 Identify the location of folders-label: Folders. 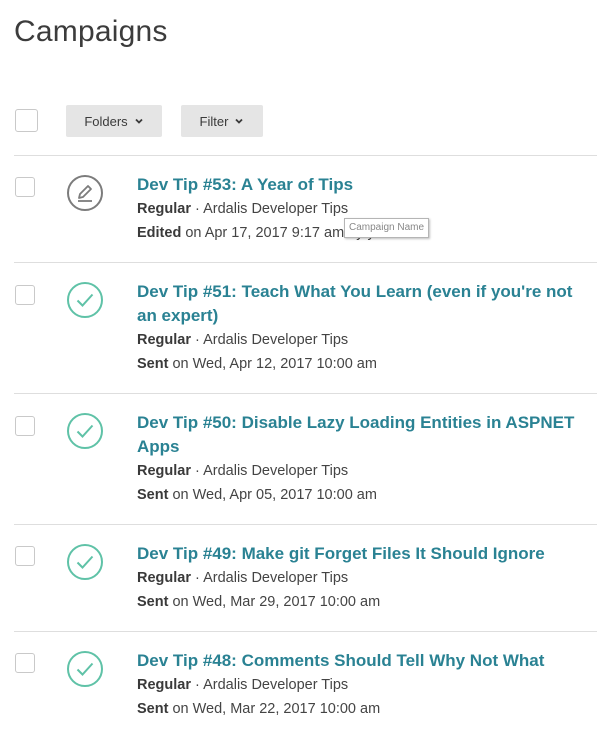
(106, 121).